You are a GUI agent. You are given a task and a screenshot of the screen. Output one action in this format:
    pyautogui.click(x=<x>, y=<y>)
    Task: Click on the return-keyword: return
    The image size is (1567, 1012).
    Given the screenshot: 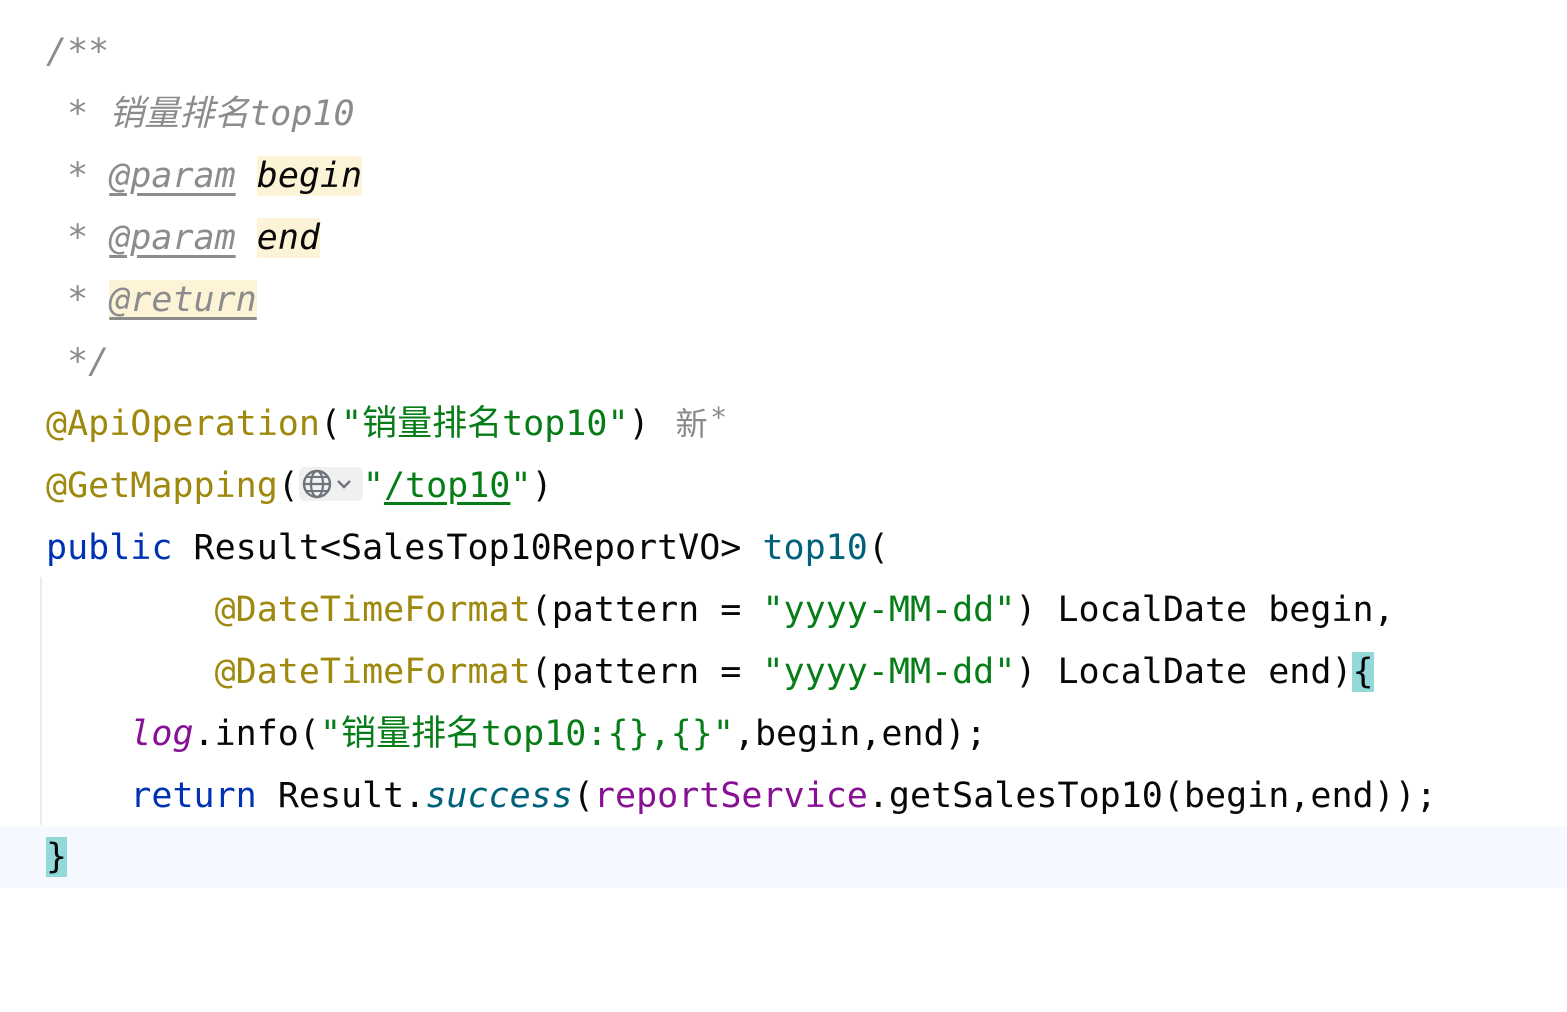 What is the action you would take?
    pyautogui.click(x=193, y=796)
    